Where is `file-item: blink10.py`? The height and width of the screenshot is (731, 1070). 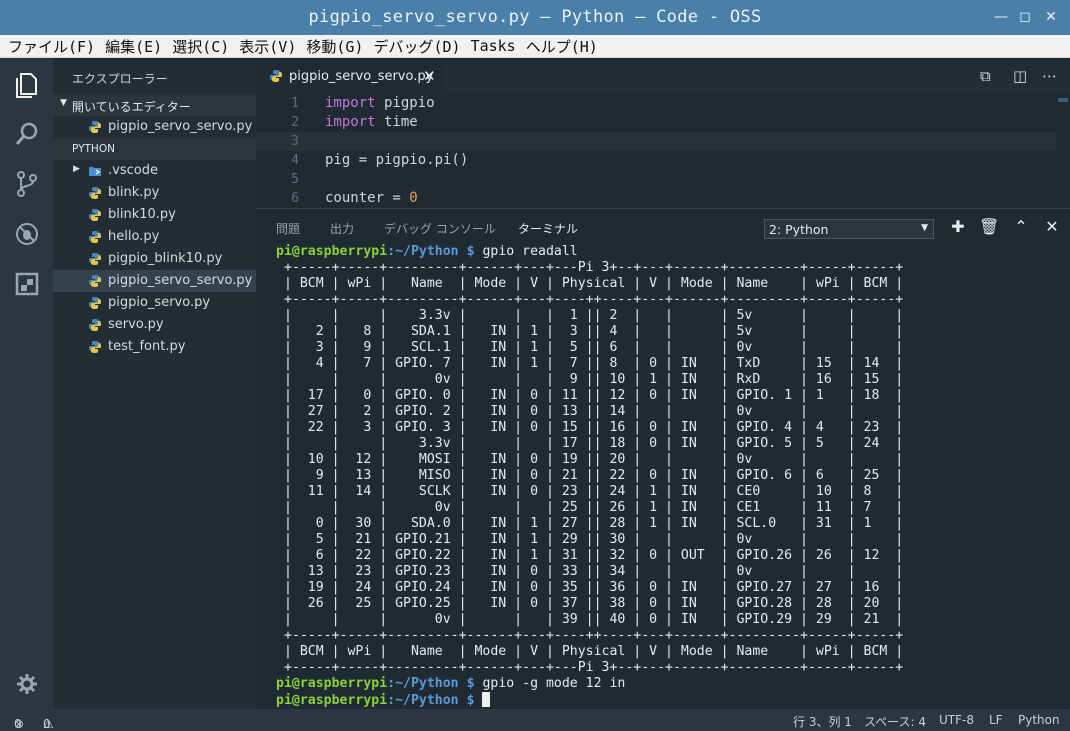
file-item: blink10.py is located at coordinates (154, 215).